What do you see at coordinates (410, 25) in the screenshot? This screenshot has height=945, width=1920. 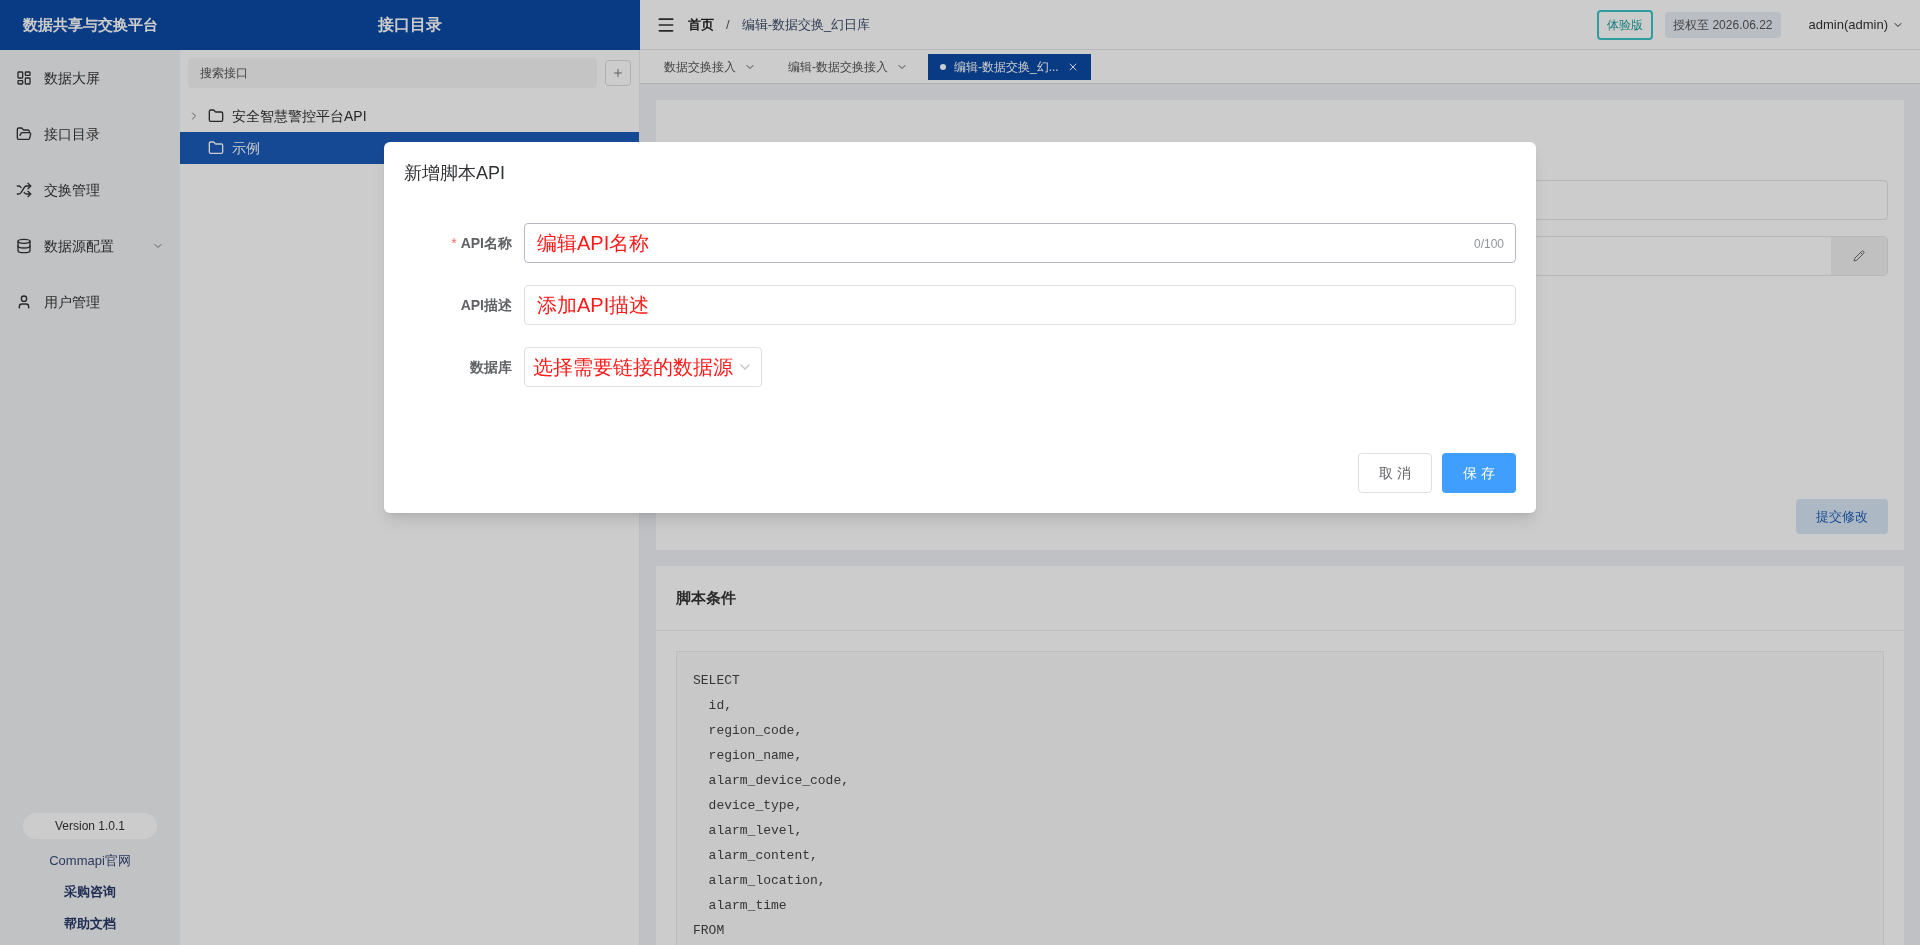 I see `section-title: 接口目录` at bounding box center [410, 25].